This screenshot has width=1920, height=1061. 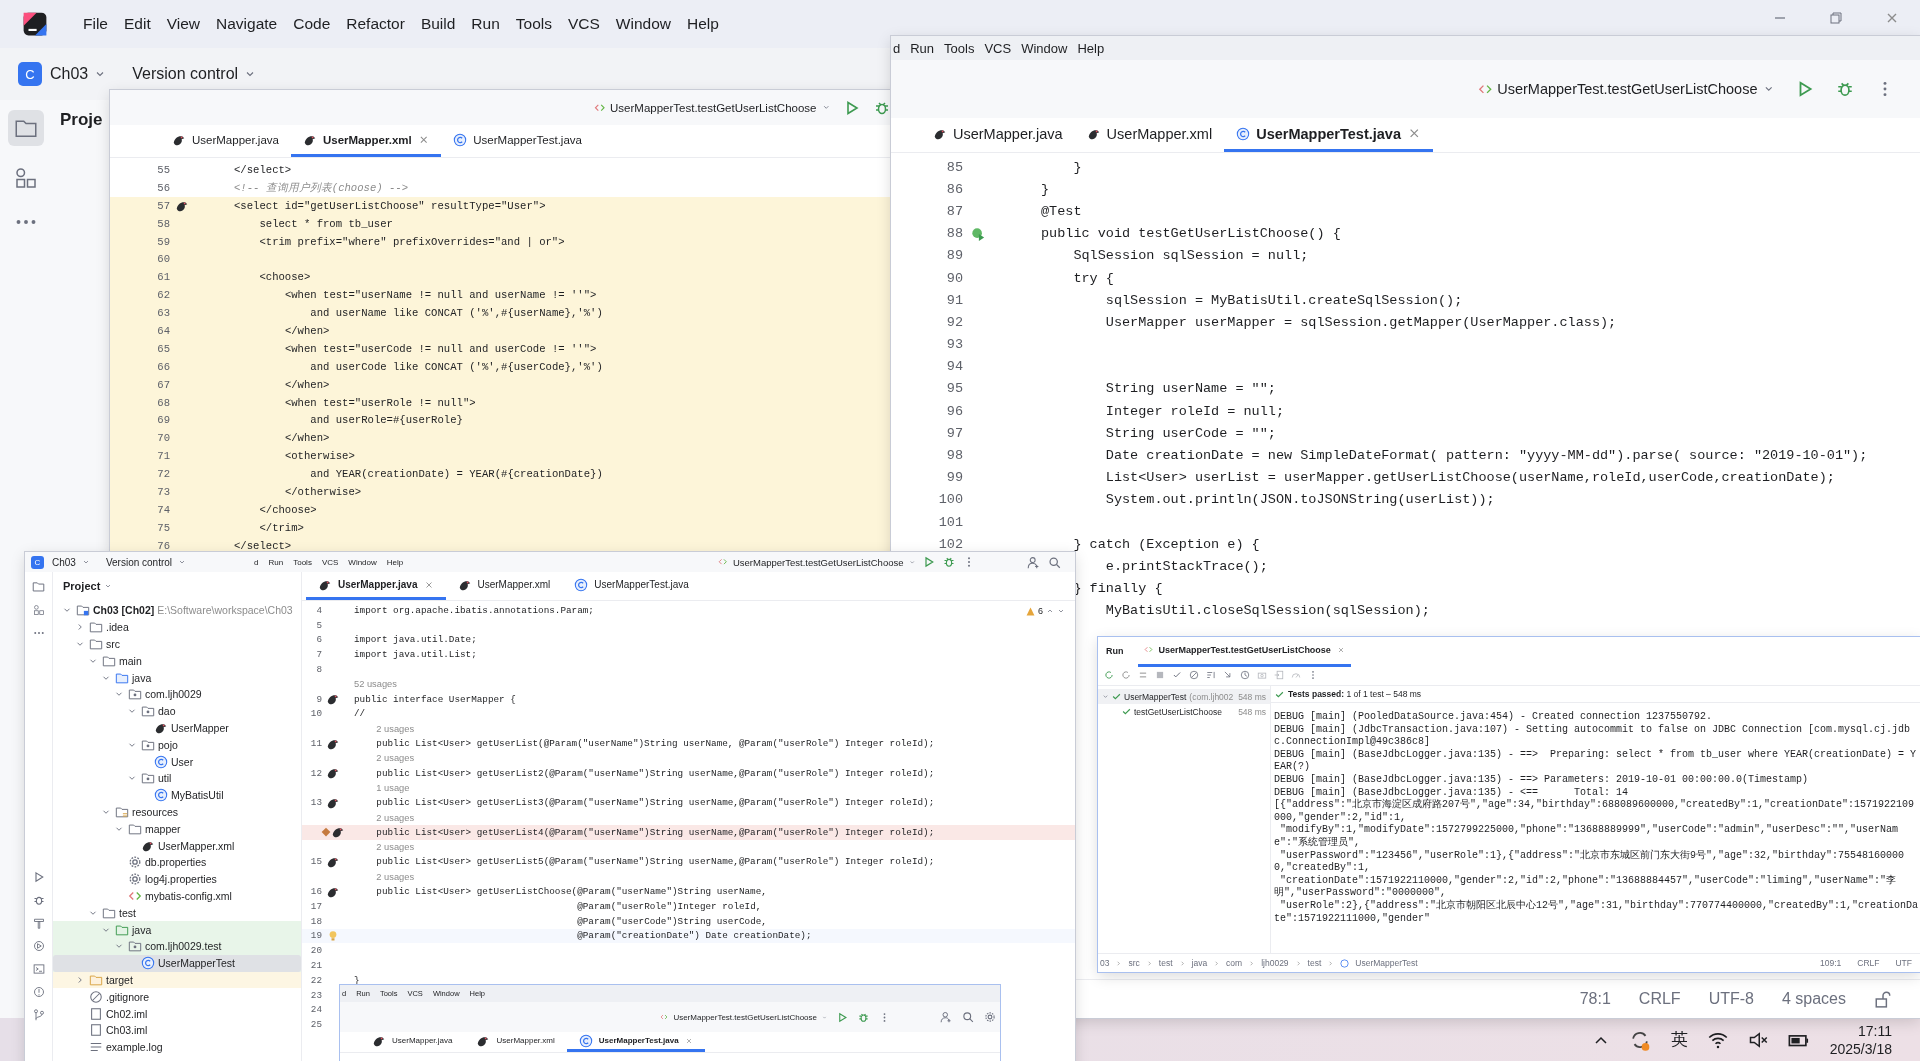 I want to click on tree-item: log4j.properties, so click(x=177, y=879).